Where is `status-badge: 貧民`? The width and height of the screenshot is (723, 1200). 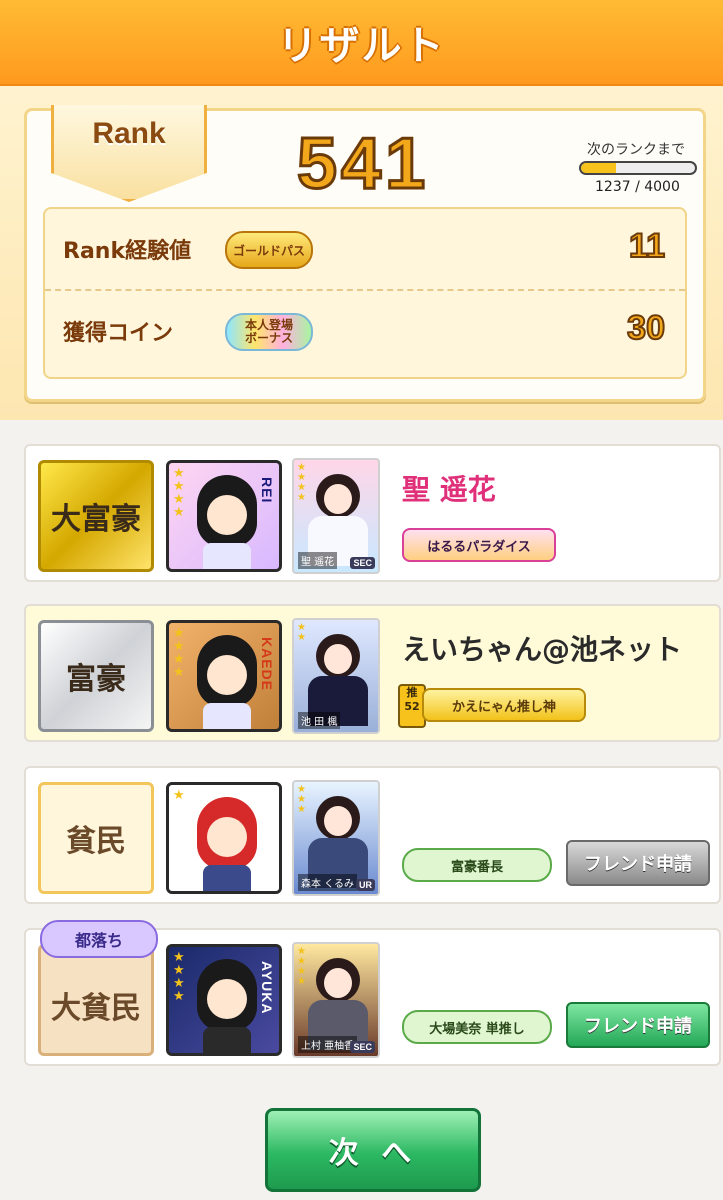 status-badge: 貧民 is located at coordinates (96, 838).